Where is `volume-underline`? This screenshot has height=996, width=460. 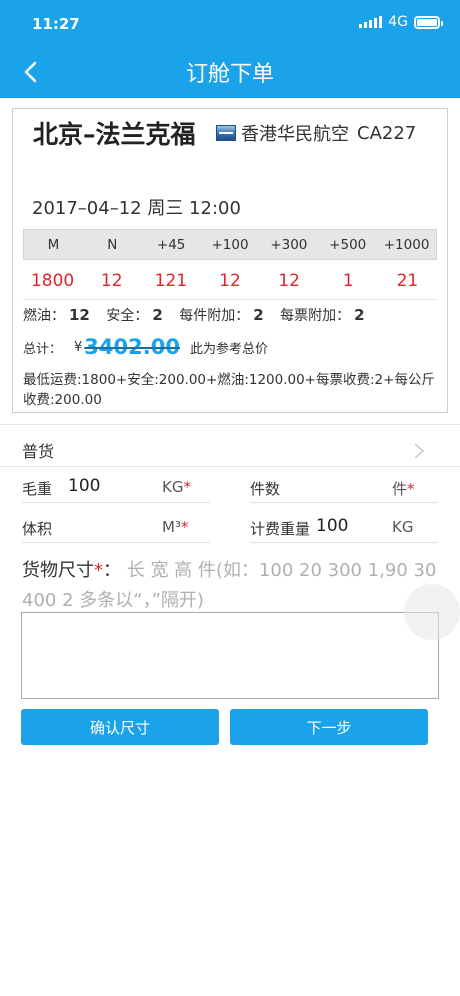 volume-underline is located at coordinates (116, 542).